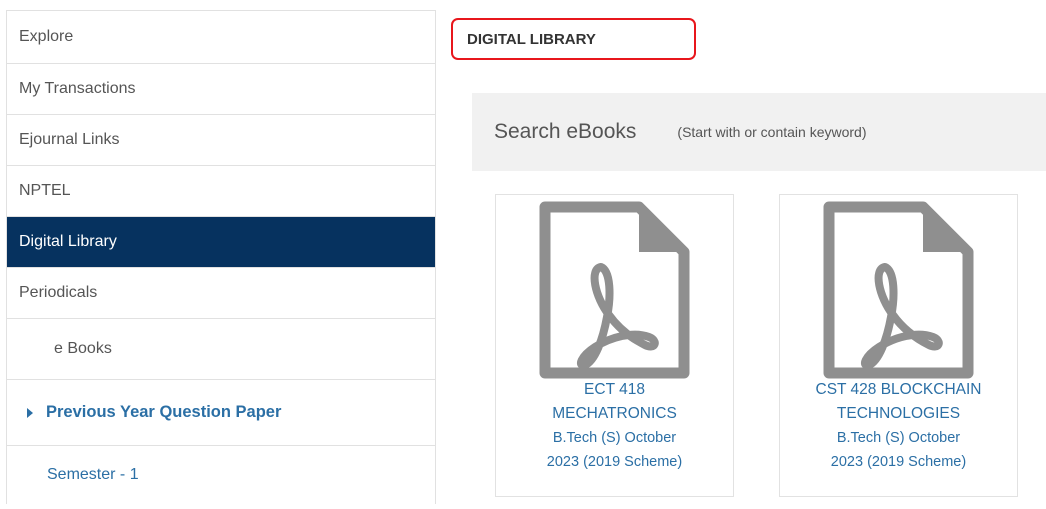 The image size is (1046, 509). Describe the element at coordinates (898, 413) in the screenshot. I see `ebook-title-line: TECHNOLOGIES` at that location.